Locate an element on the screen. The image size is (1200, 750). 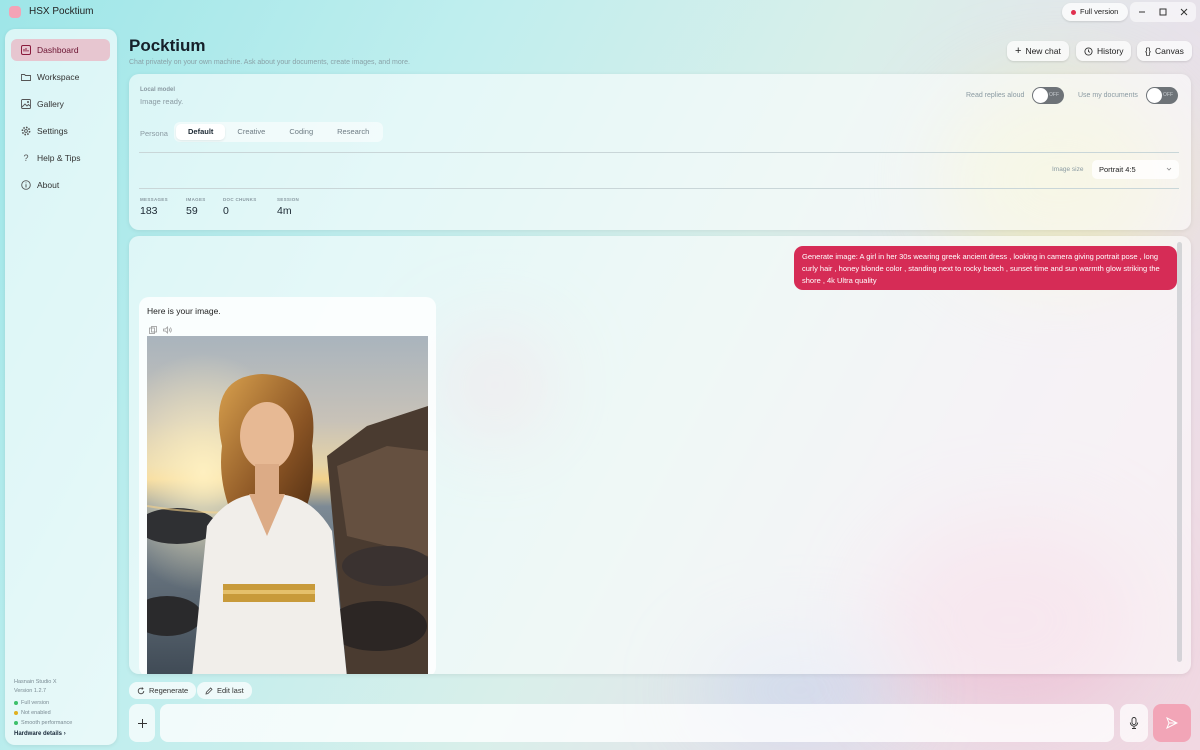
sidebar-item-gallery: Gallery is located at coordinates (60, 104).